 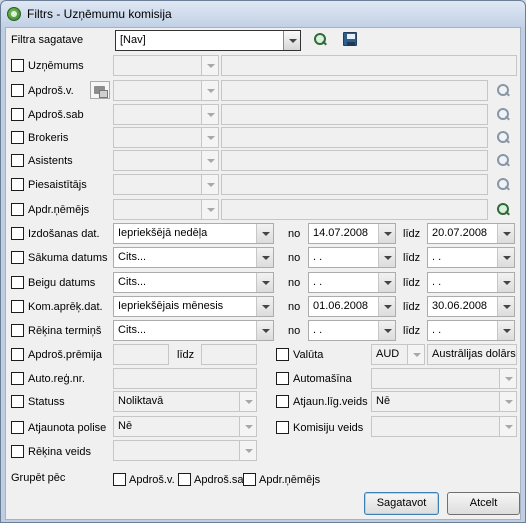 What do you see at coordinates (352, 233) in the screenshot?
I see `issue-date-from-picker: 14.07.2008` at bounding box center [352, 233].